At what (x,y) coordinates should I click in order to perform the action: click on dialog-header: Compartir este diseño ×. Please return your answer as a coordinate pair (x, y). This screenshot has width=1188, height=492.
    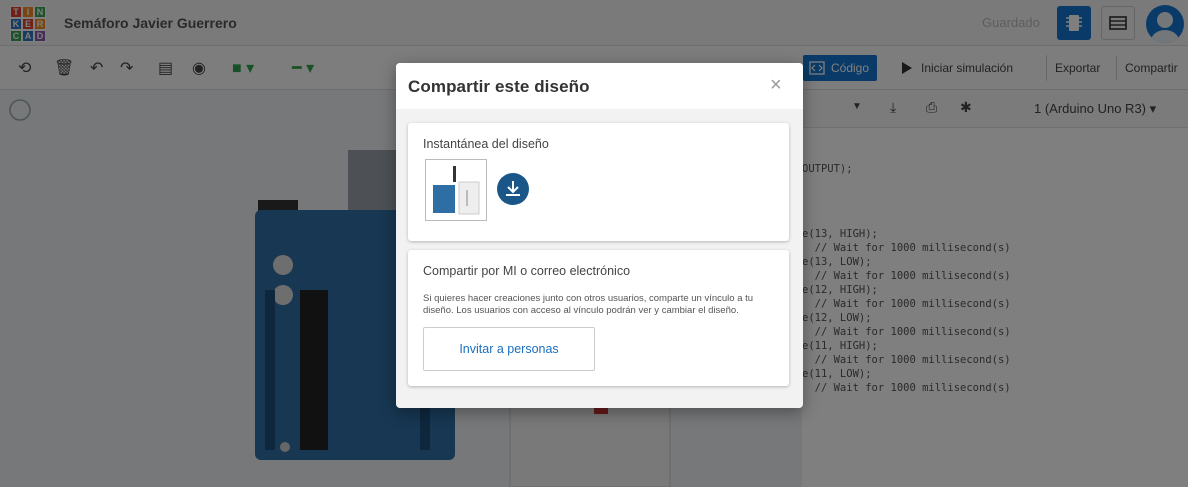
    Looking at the image, I should click on (599, 86).